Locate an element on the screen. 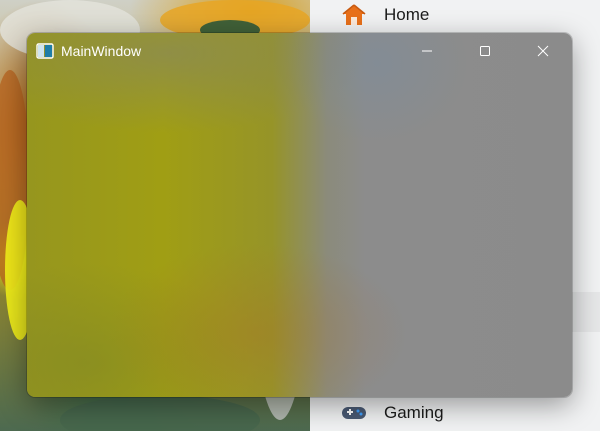  maximize-icon is located at coordinates (485, 51).